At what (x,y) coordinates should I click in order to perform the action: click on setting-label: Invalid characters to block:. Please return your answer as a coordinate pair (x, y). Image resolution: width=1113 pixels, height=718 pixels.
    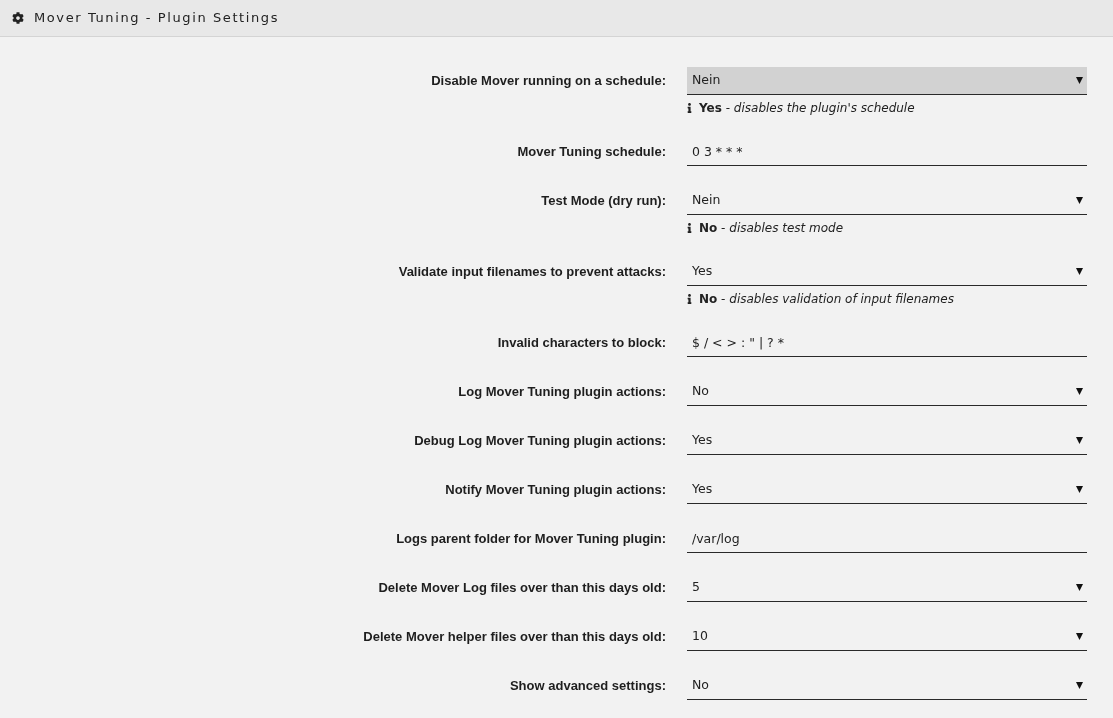
    Looking at the image, I should click on (581, 343).